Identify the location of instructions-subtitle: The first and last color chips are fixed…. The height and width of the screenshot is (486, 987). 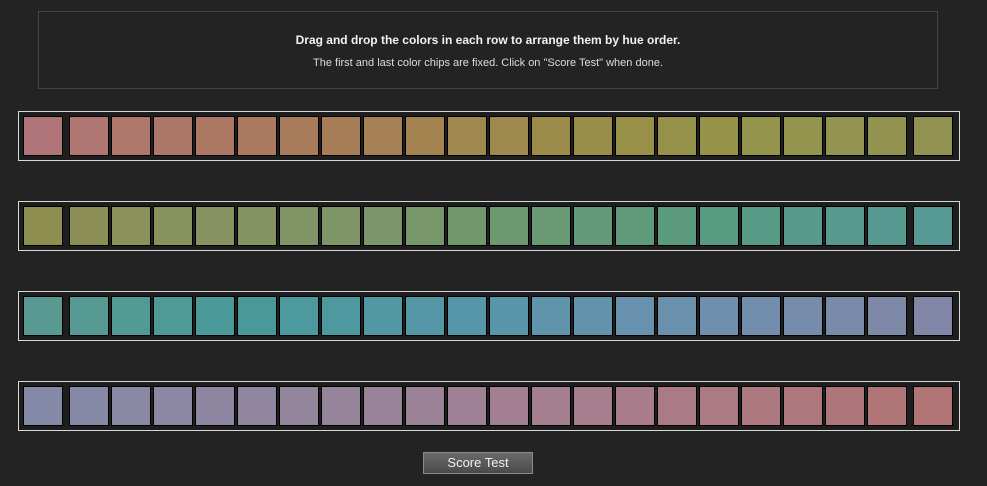
(488, 63).